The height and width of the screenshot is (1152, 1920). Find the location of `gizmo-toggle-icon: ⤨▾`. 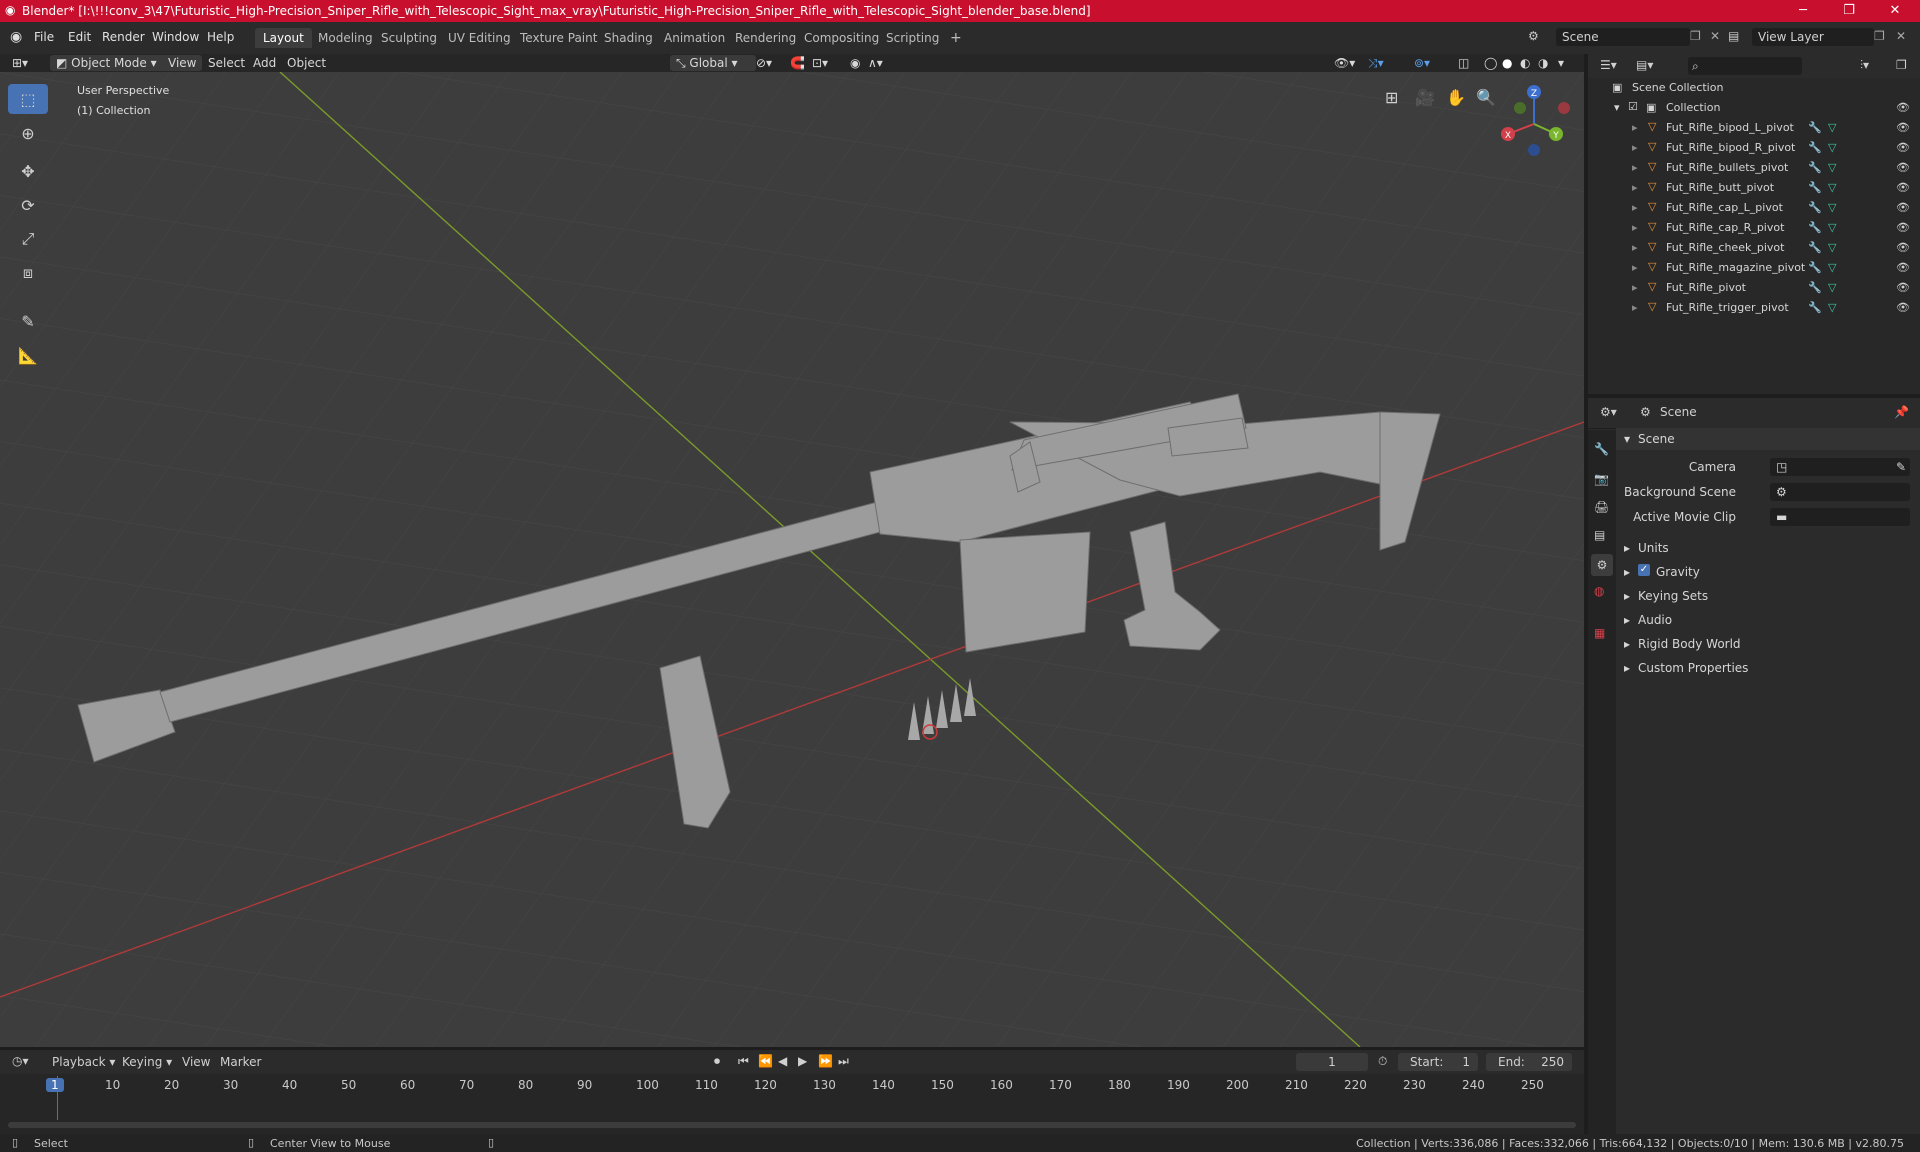

gizmo-toggle-icon: ⤨▾ is located at coordinates (1376, 63).